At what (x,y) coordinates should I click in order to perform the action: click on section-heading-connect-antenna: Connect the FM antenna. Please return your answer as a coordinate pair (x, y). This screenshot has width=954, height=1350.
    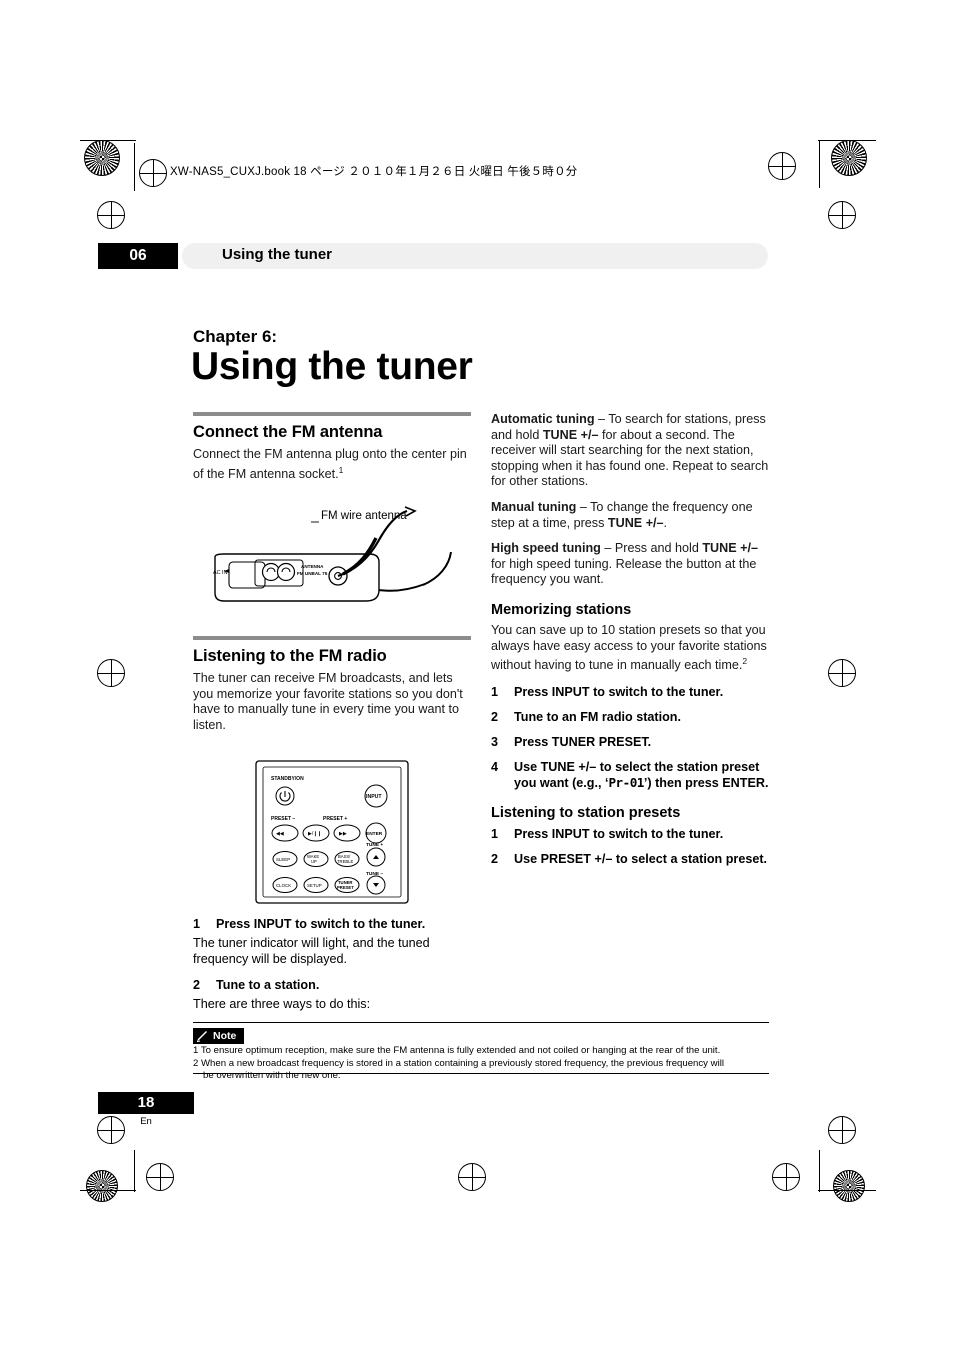
    Looking at the image, I should click on (288, 432).